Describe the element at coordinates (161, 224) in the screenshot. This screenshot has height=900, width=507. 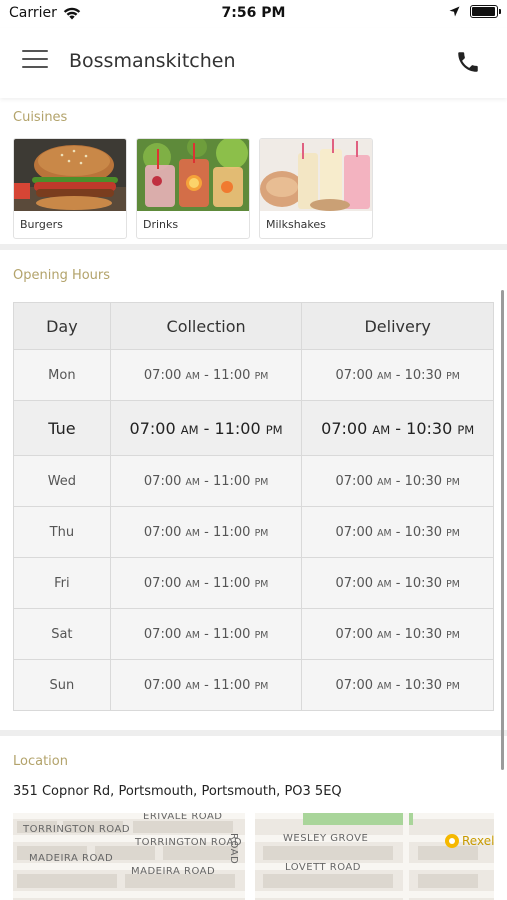
I see `cuisine-label: Drinks` at that location.